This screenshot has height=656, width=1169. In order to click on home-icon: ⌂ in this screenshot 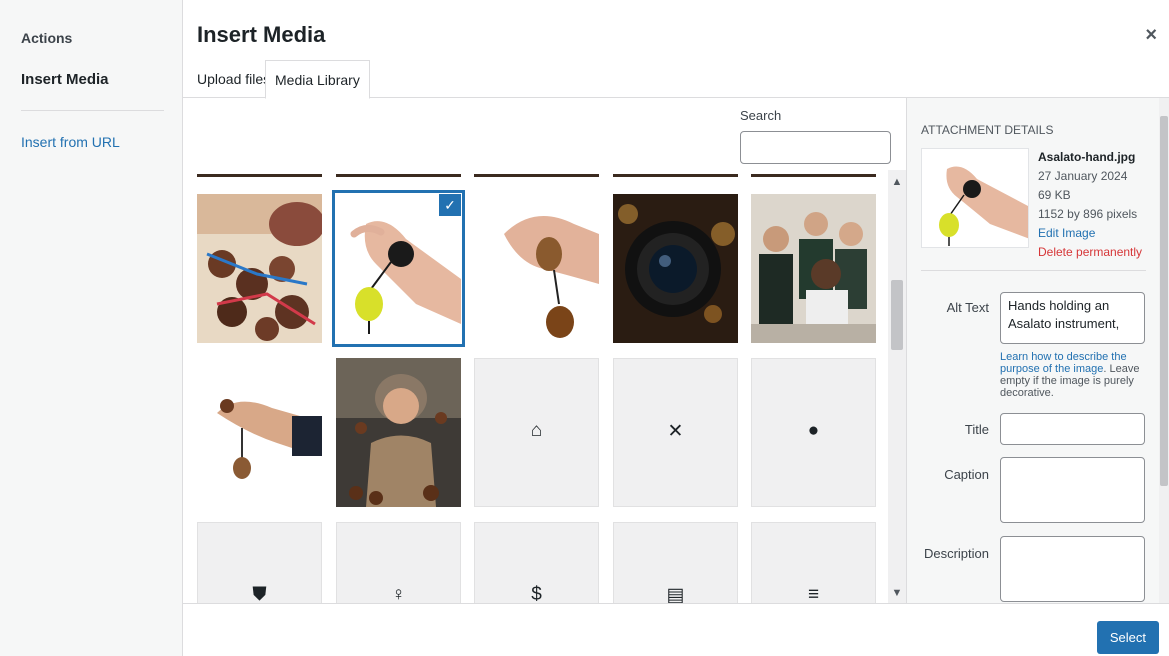, I will do `click(536, 430)`.